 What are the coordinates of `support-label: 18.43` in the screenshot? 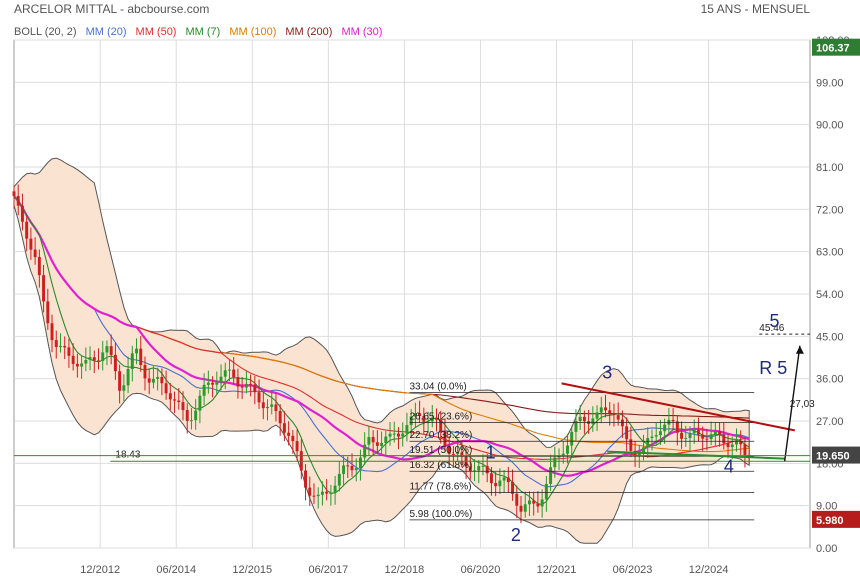 It's located at (127, 454).